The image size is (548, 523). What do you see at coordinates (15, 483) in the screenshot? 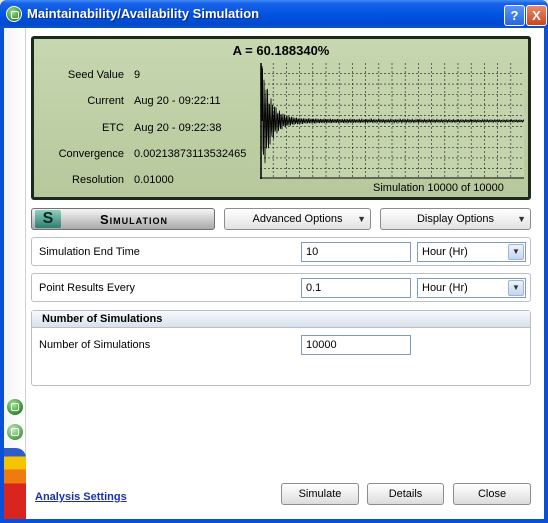
I see `decorative-stripes` at bounding box center [15, 483].